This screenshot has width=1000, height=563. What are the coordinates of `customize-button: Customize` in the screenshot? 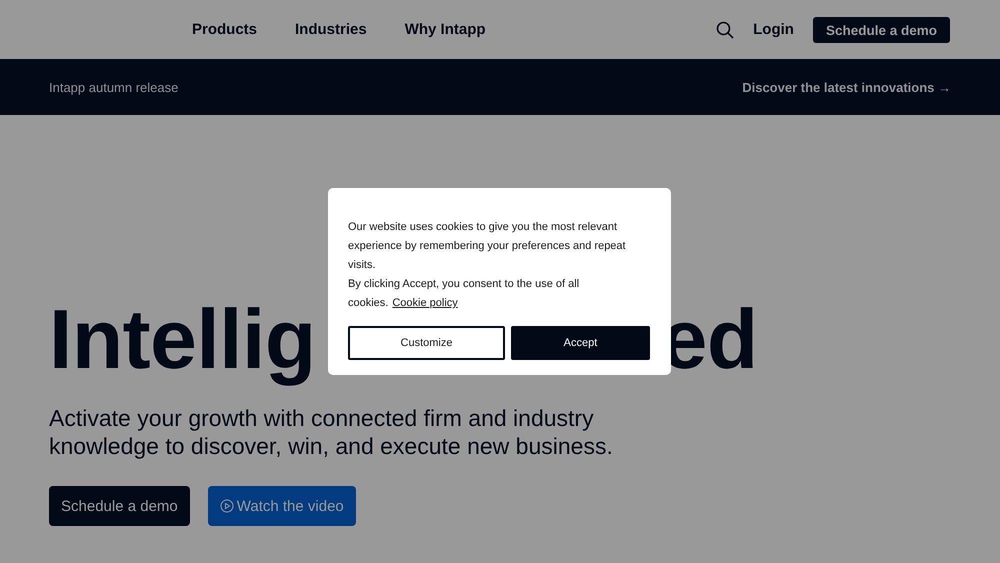 It's located at (426, 343).